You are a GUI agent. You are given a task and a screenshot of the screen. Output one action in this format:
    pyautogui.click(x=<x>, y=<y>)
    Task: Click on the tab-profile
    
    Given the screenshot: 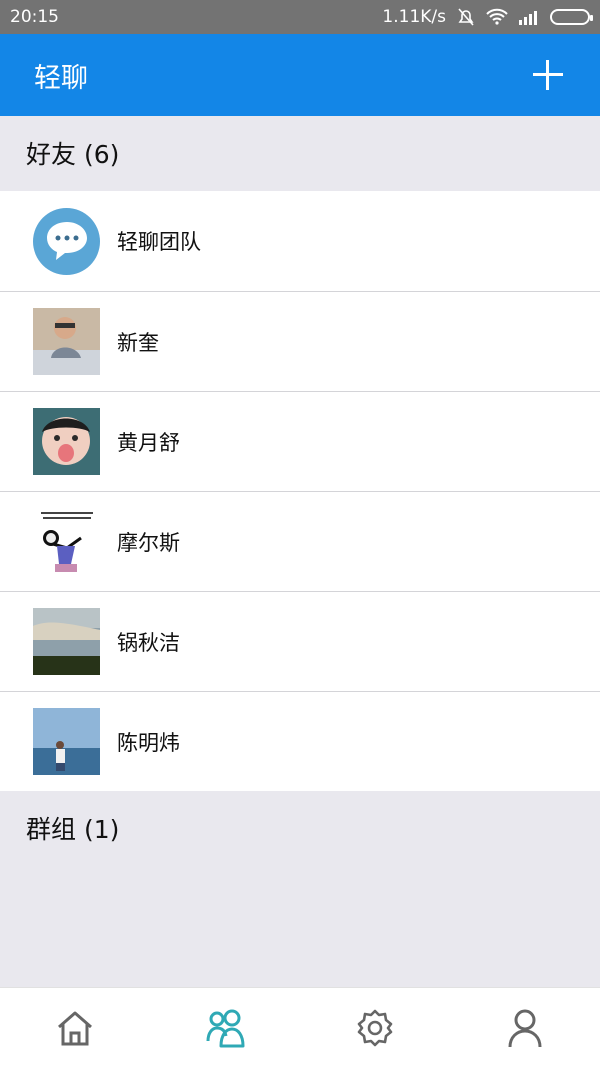 What is the action you would take?
    pyautogui.click(x=525, y=1028)
    